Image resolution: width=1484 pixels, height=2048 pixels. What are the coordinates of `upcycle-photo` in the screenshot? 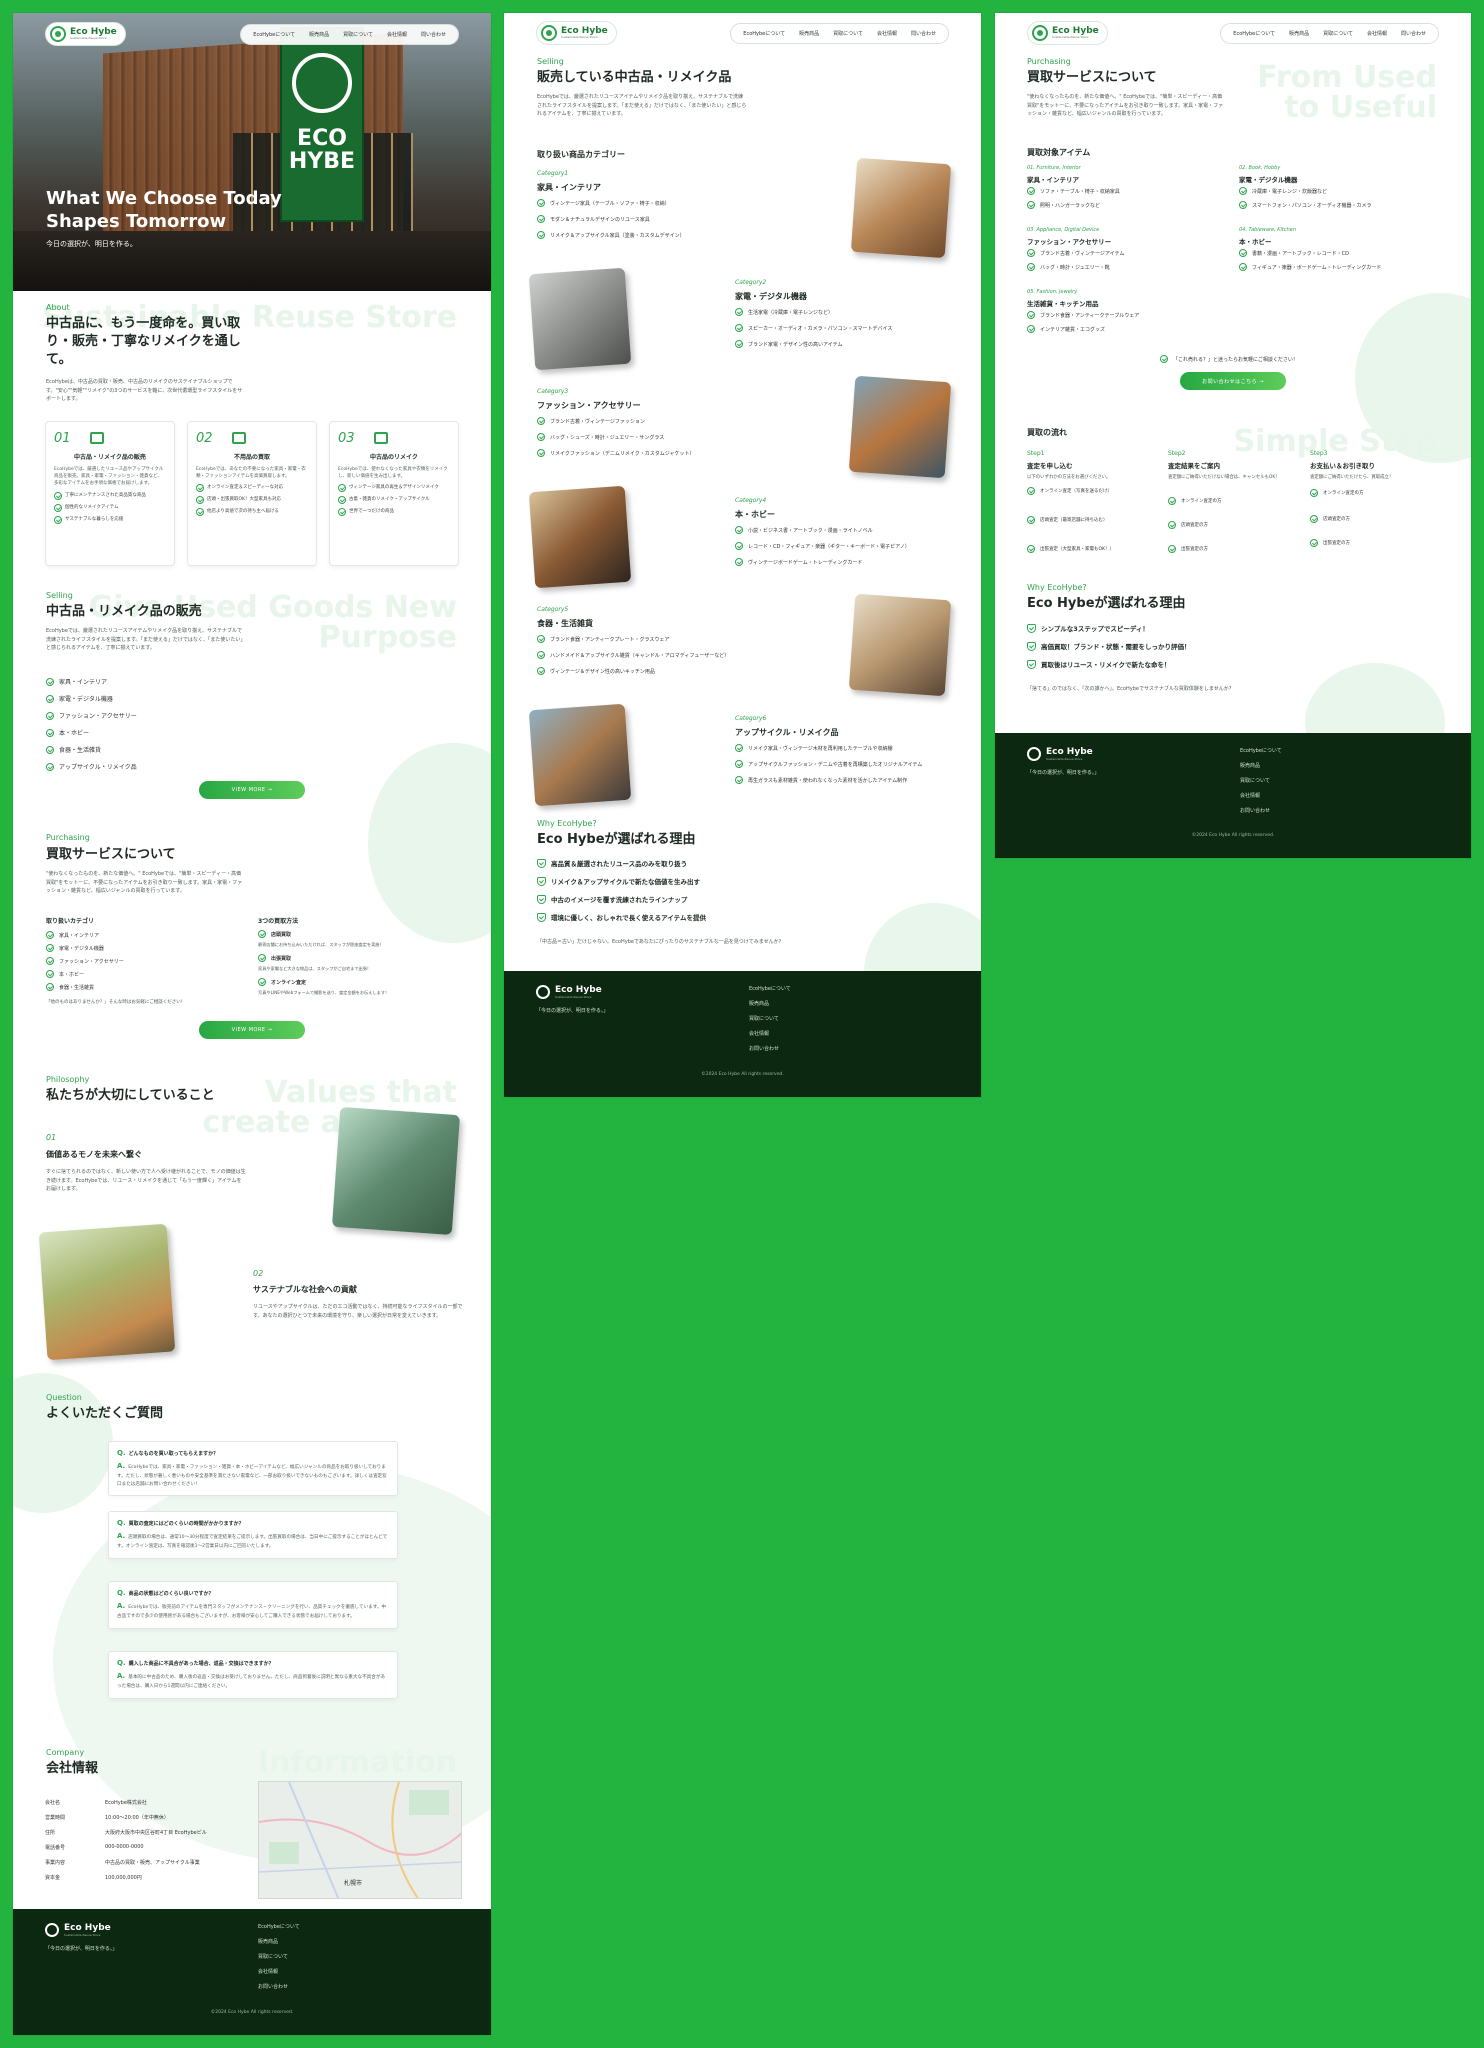 It's located at (580, 755).